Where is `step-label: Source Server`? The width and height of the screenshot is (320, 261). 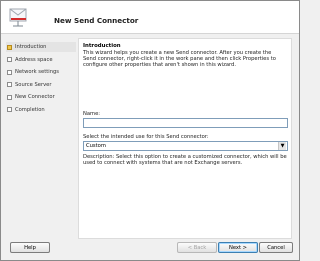 step-label: Source Server is located at coordinates (33, 84).